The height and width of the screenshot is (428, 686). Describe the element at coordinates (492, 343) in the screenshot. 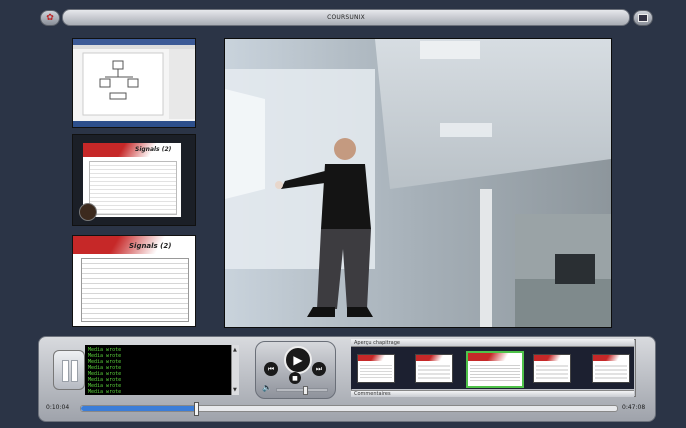

I see `chapters-header: Aperçu chapitrage` at that location.